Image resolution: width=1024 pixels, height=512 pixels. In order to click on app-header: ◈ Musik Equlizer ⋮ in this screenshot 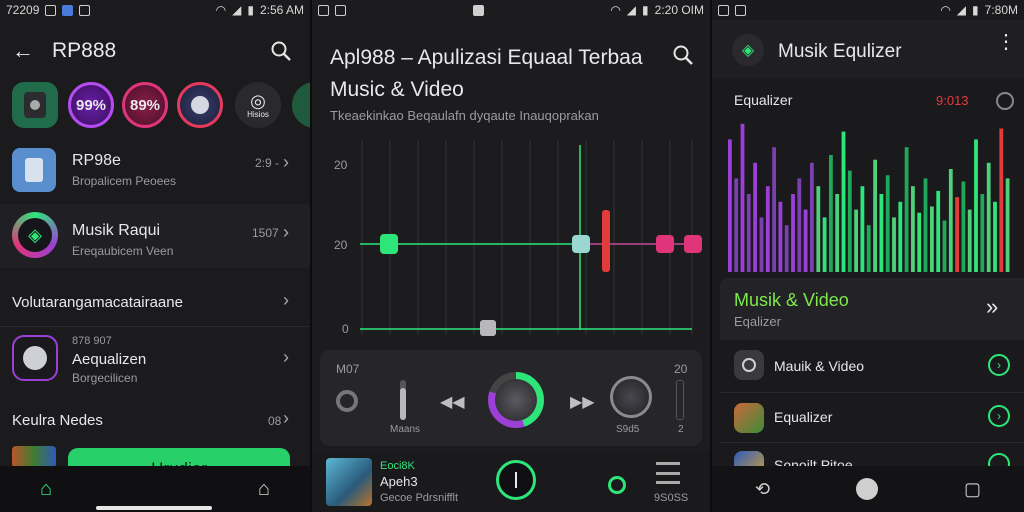, I will do `click(868, 49)`.